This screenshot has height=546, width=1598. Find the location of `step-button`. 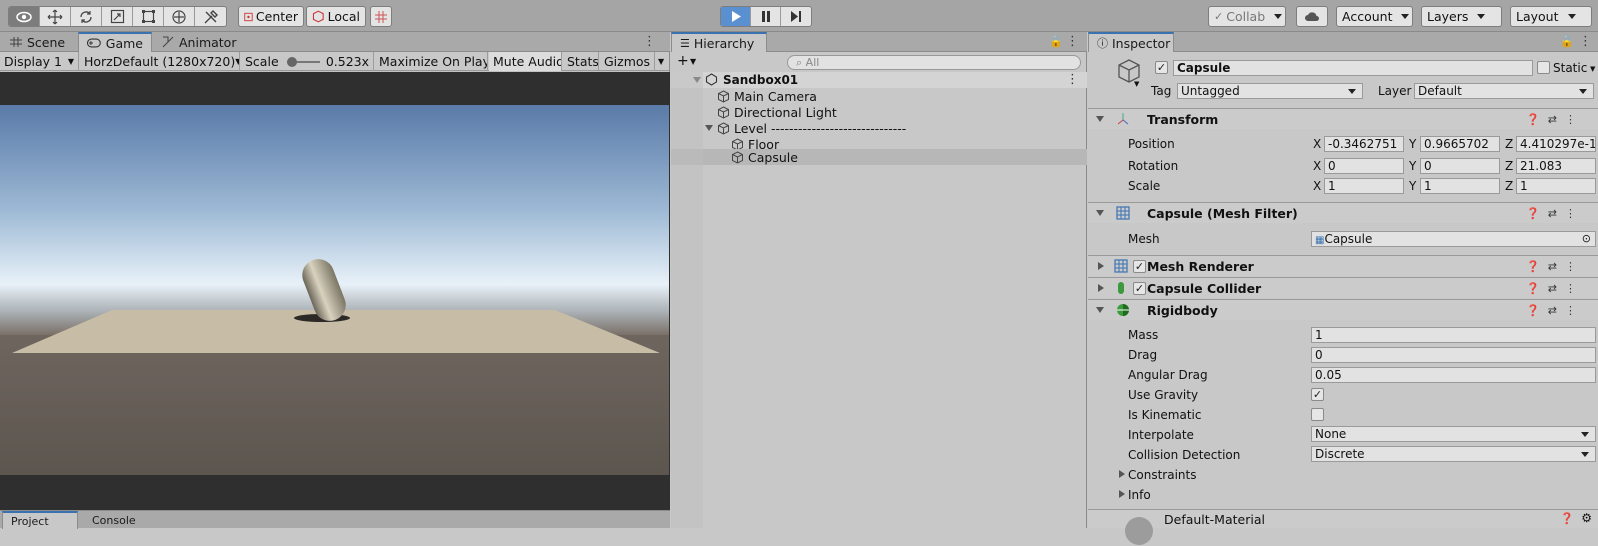

step-button is located at coordinates (796, 16).